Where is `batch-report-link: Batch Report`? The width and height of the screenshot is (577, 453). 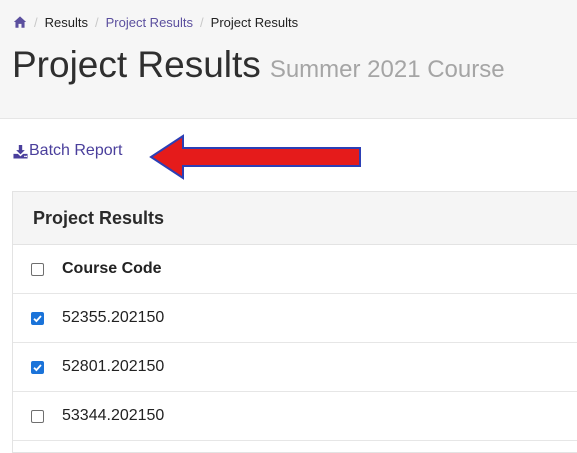
batch-report-link: Batch Report is located at coordinates (67, 151).